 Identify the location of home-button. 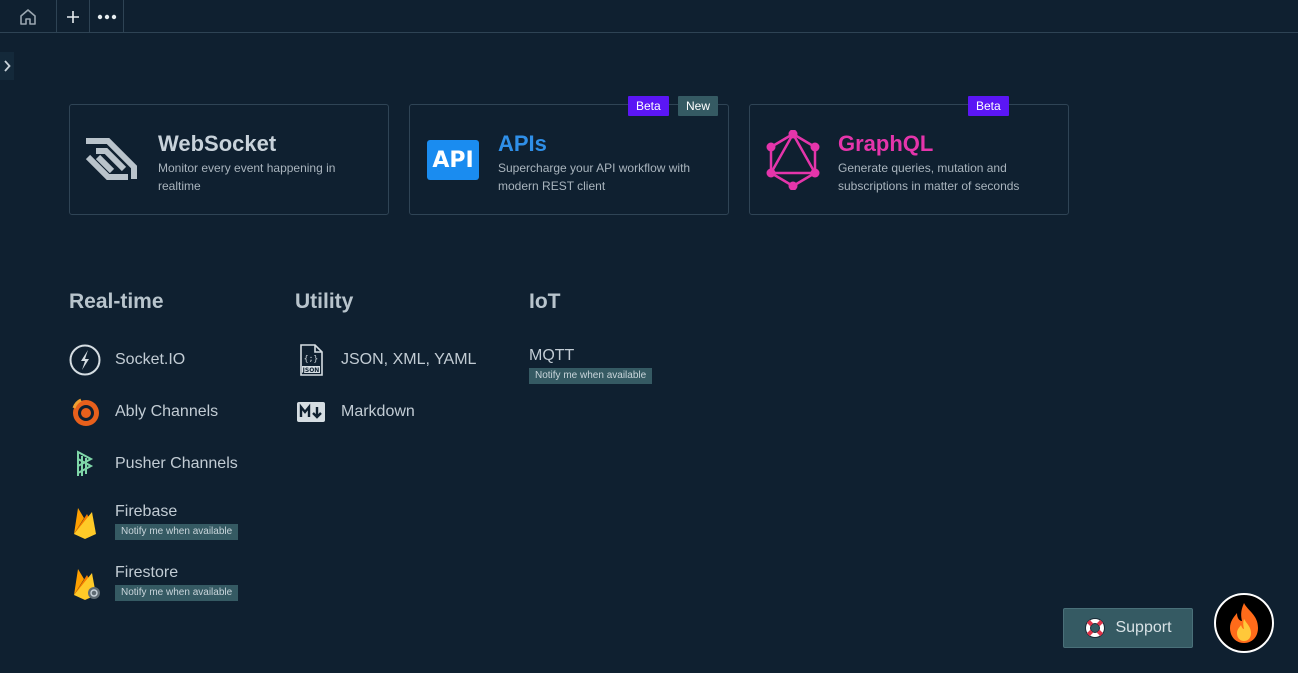
(28, 16).